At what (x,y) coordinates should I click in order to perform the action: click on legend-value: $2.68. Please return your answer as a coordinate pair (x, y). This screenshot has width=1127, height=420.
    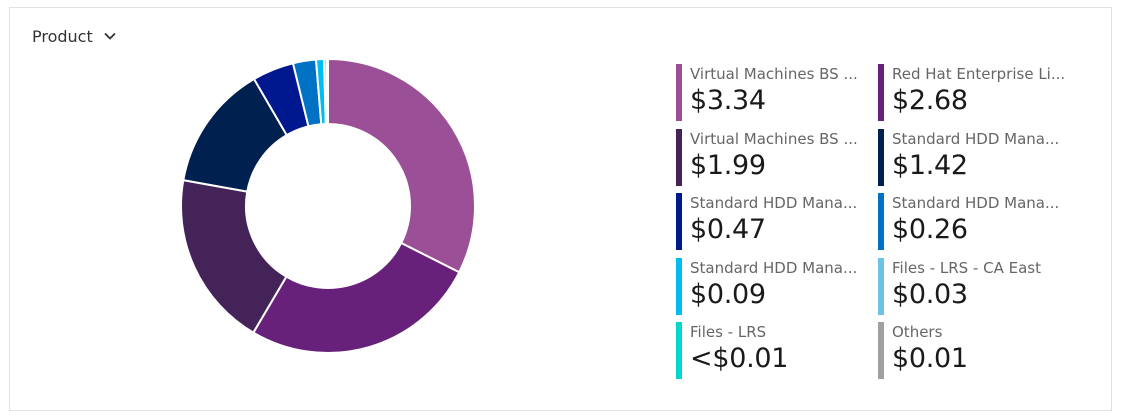
    Looking at the image, I should click on (930, 100).